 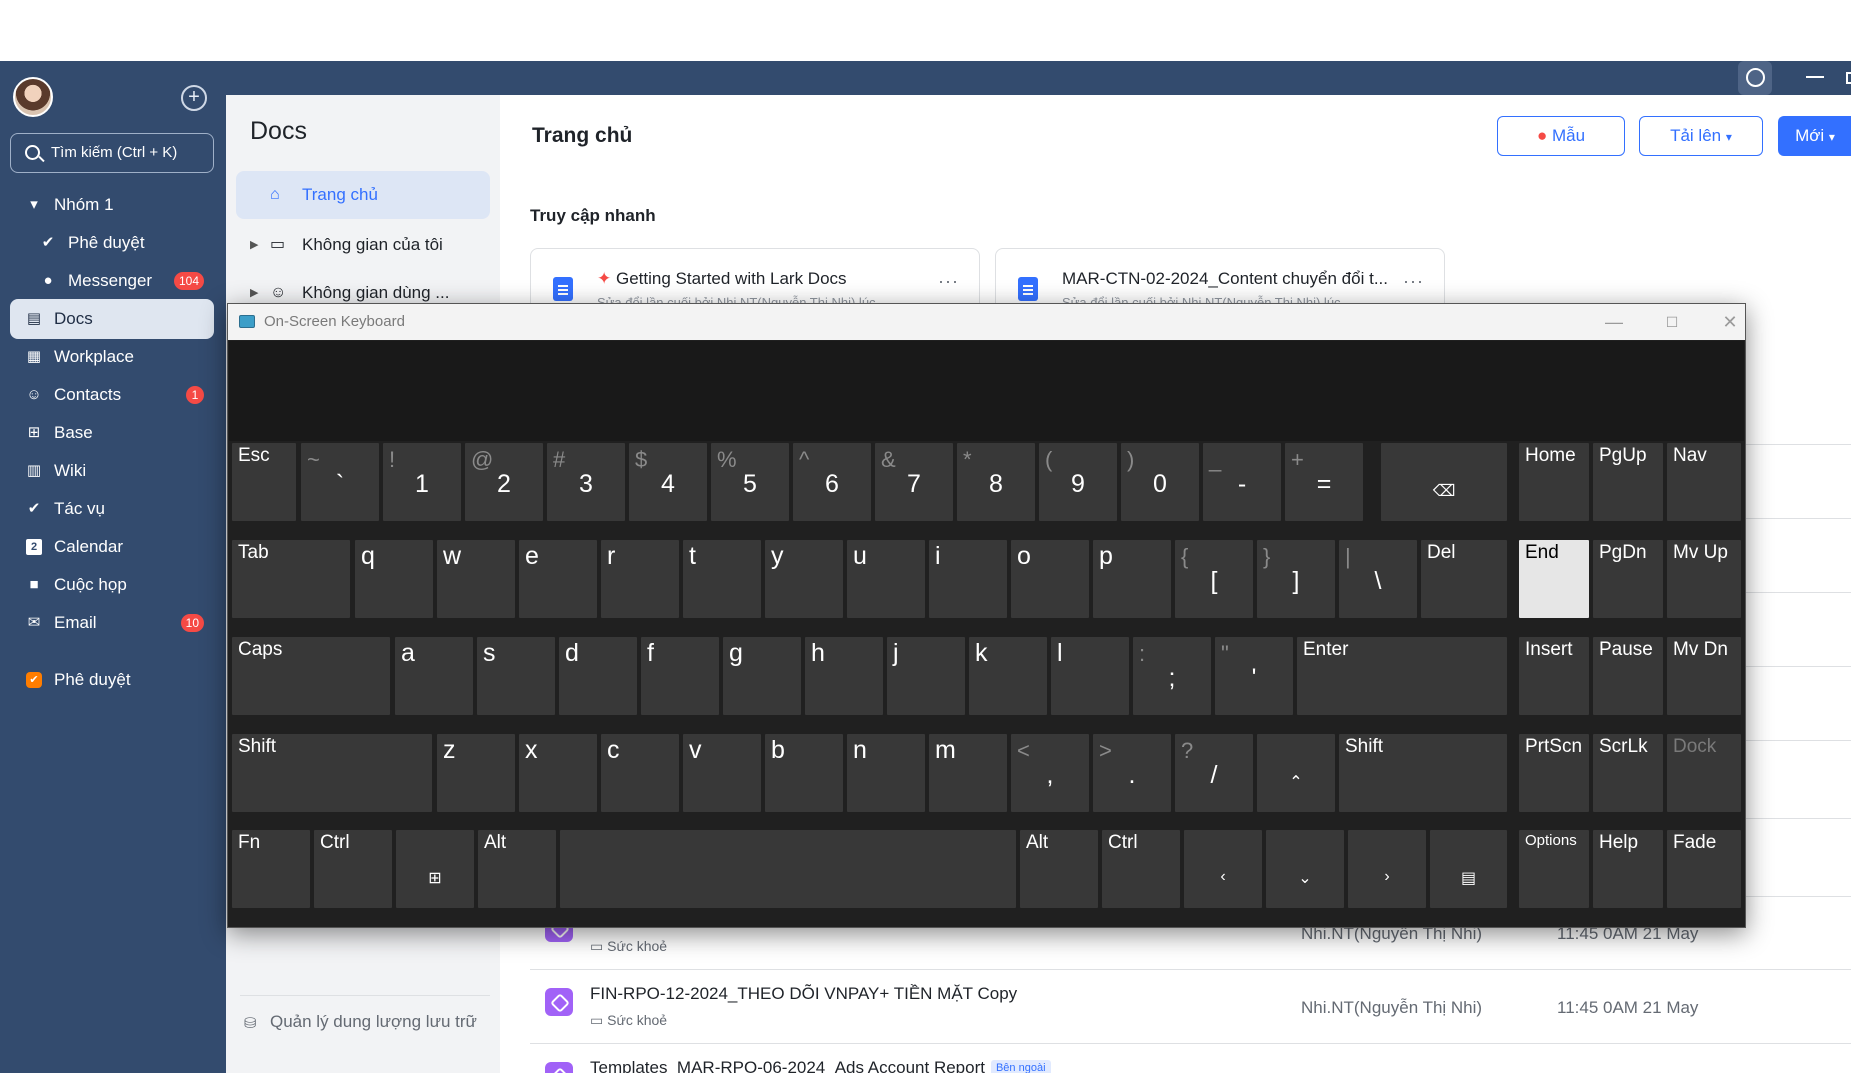 What do you see at coordinates (1078, 482) in the screenshot?
I see `key-9: (9` at bounding box center [1078, 482].